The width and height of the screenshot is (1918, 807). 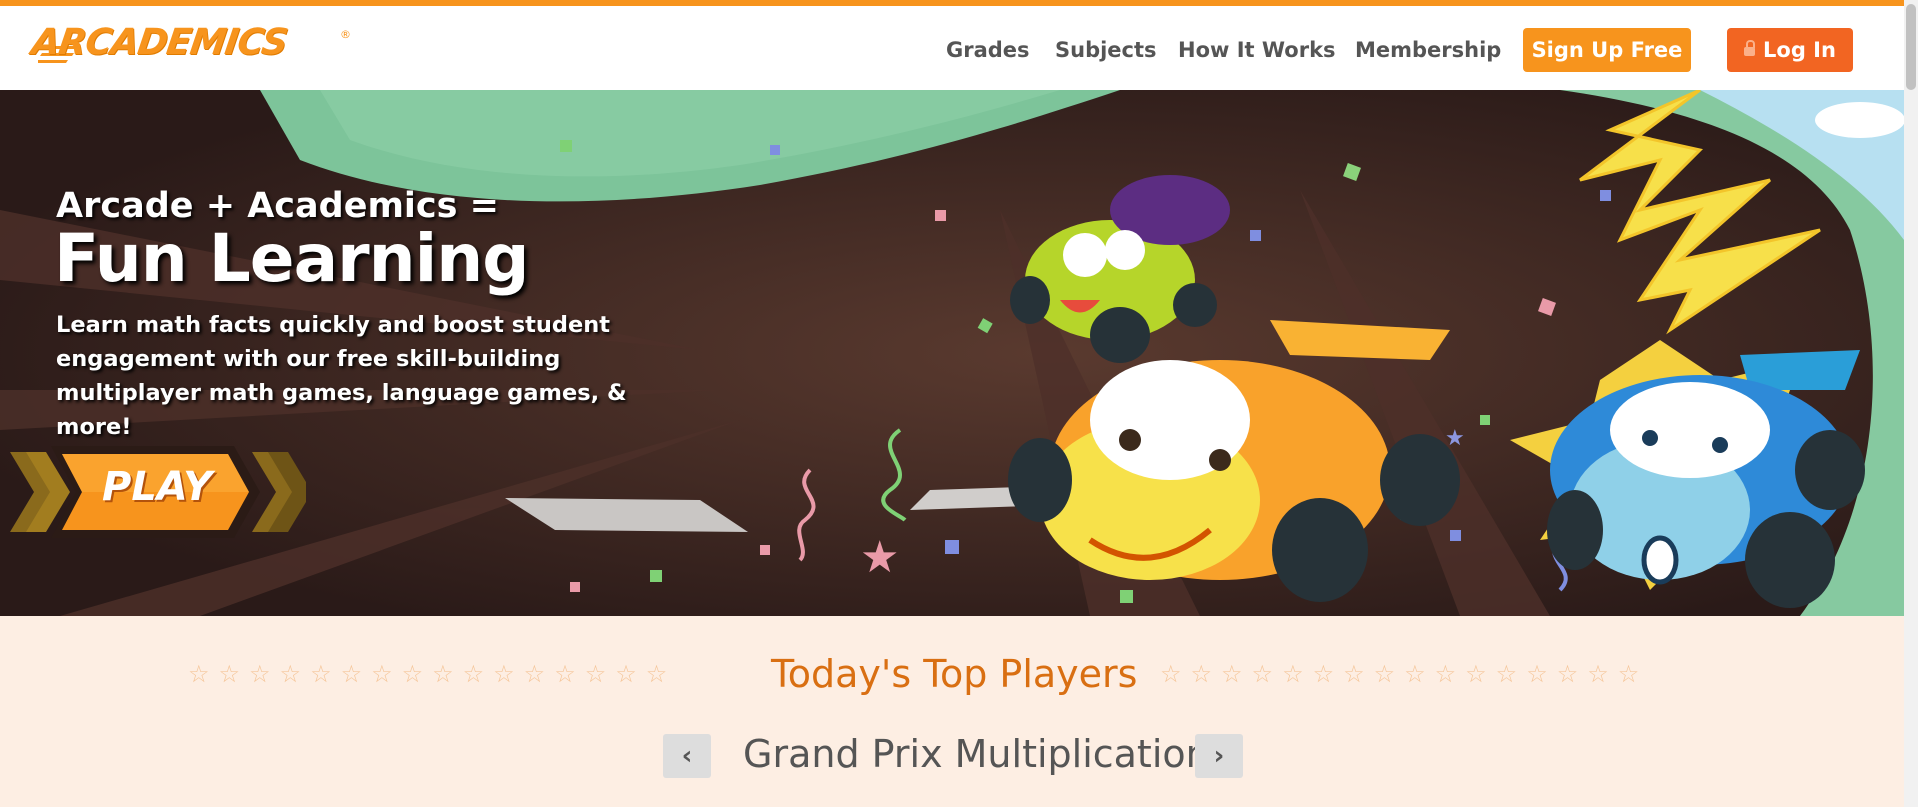 What do you see at coordinates (1911, 47) in the screenshot?
I see `scrollbar-thumb` at bounding box center [1911, 47].